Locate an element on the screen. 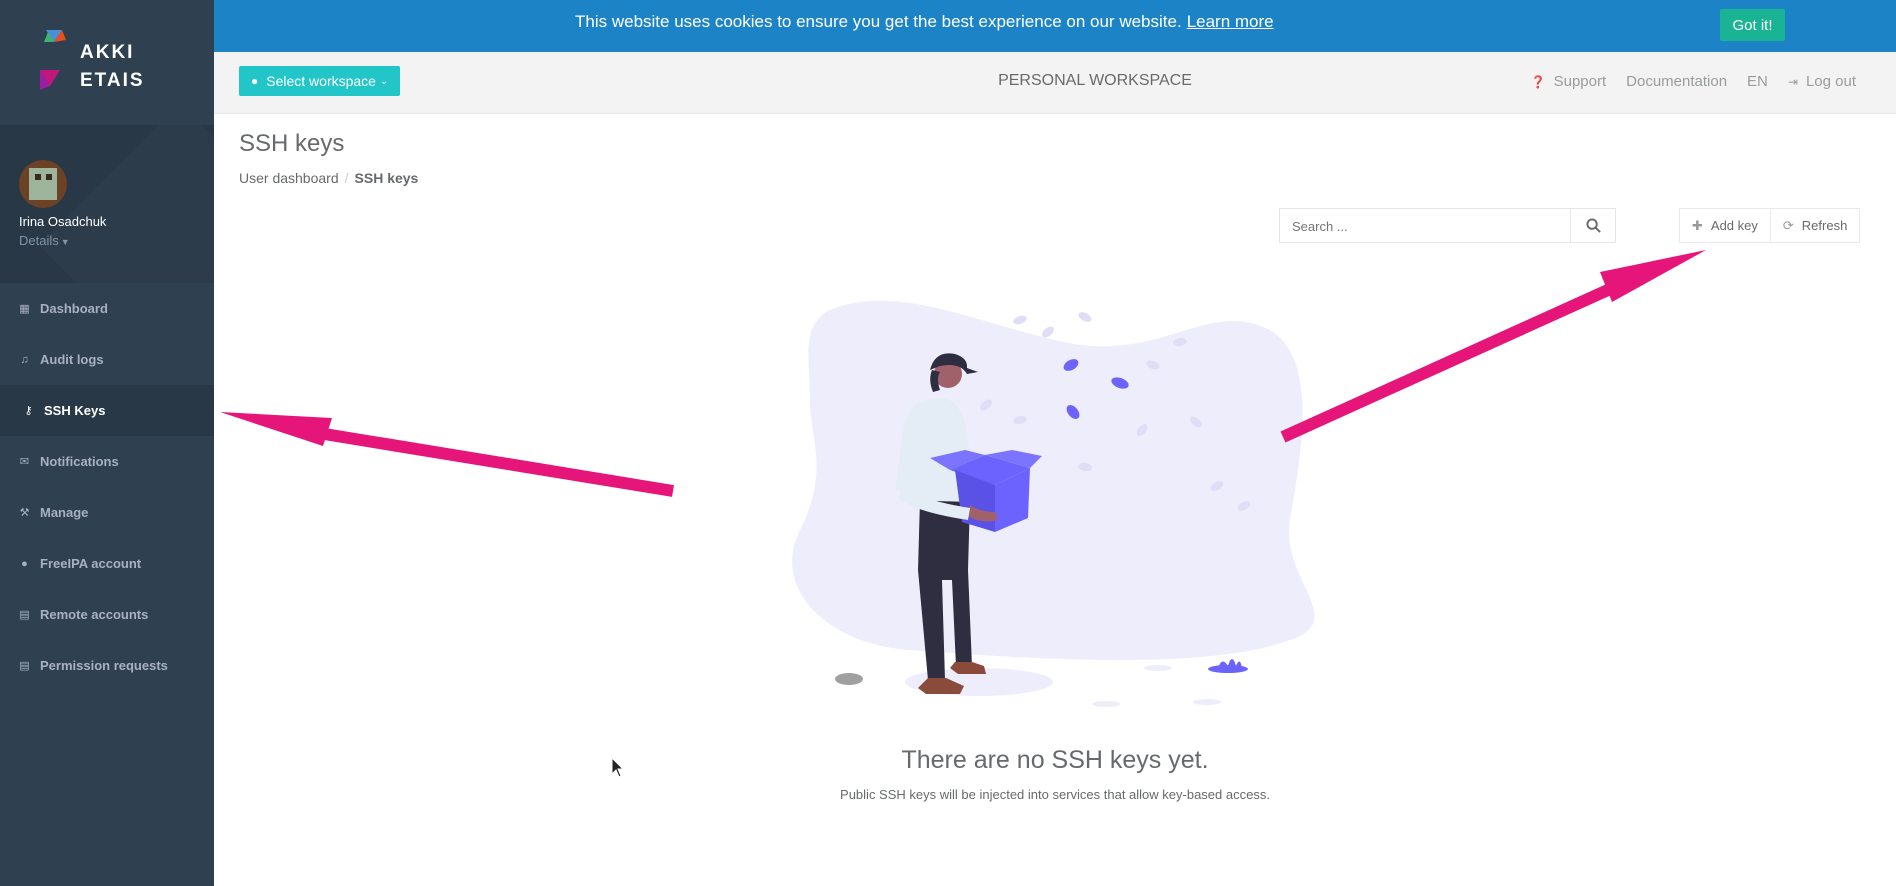 The height and width of the screenshot is (886, 1896). search-box is located at coordinates (1447, 226).